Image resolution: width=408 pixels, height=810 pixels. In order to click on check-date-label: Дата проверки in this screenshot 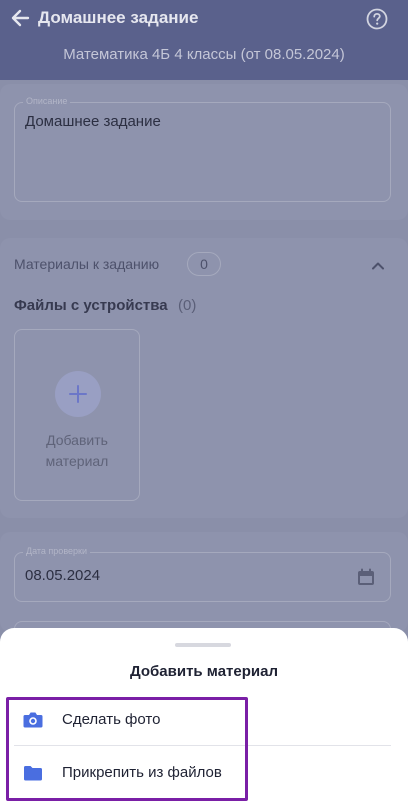, I will do `click(56, 551)`.